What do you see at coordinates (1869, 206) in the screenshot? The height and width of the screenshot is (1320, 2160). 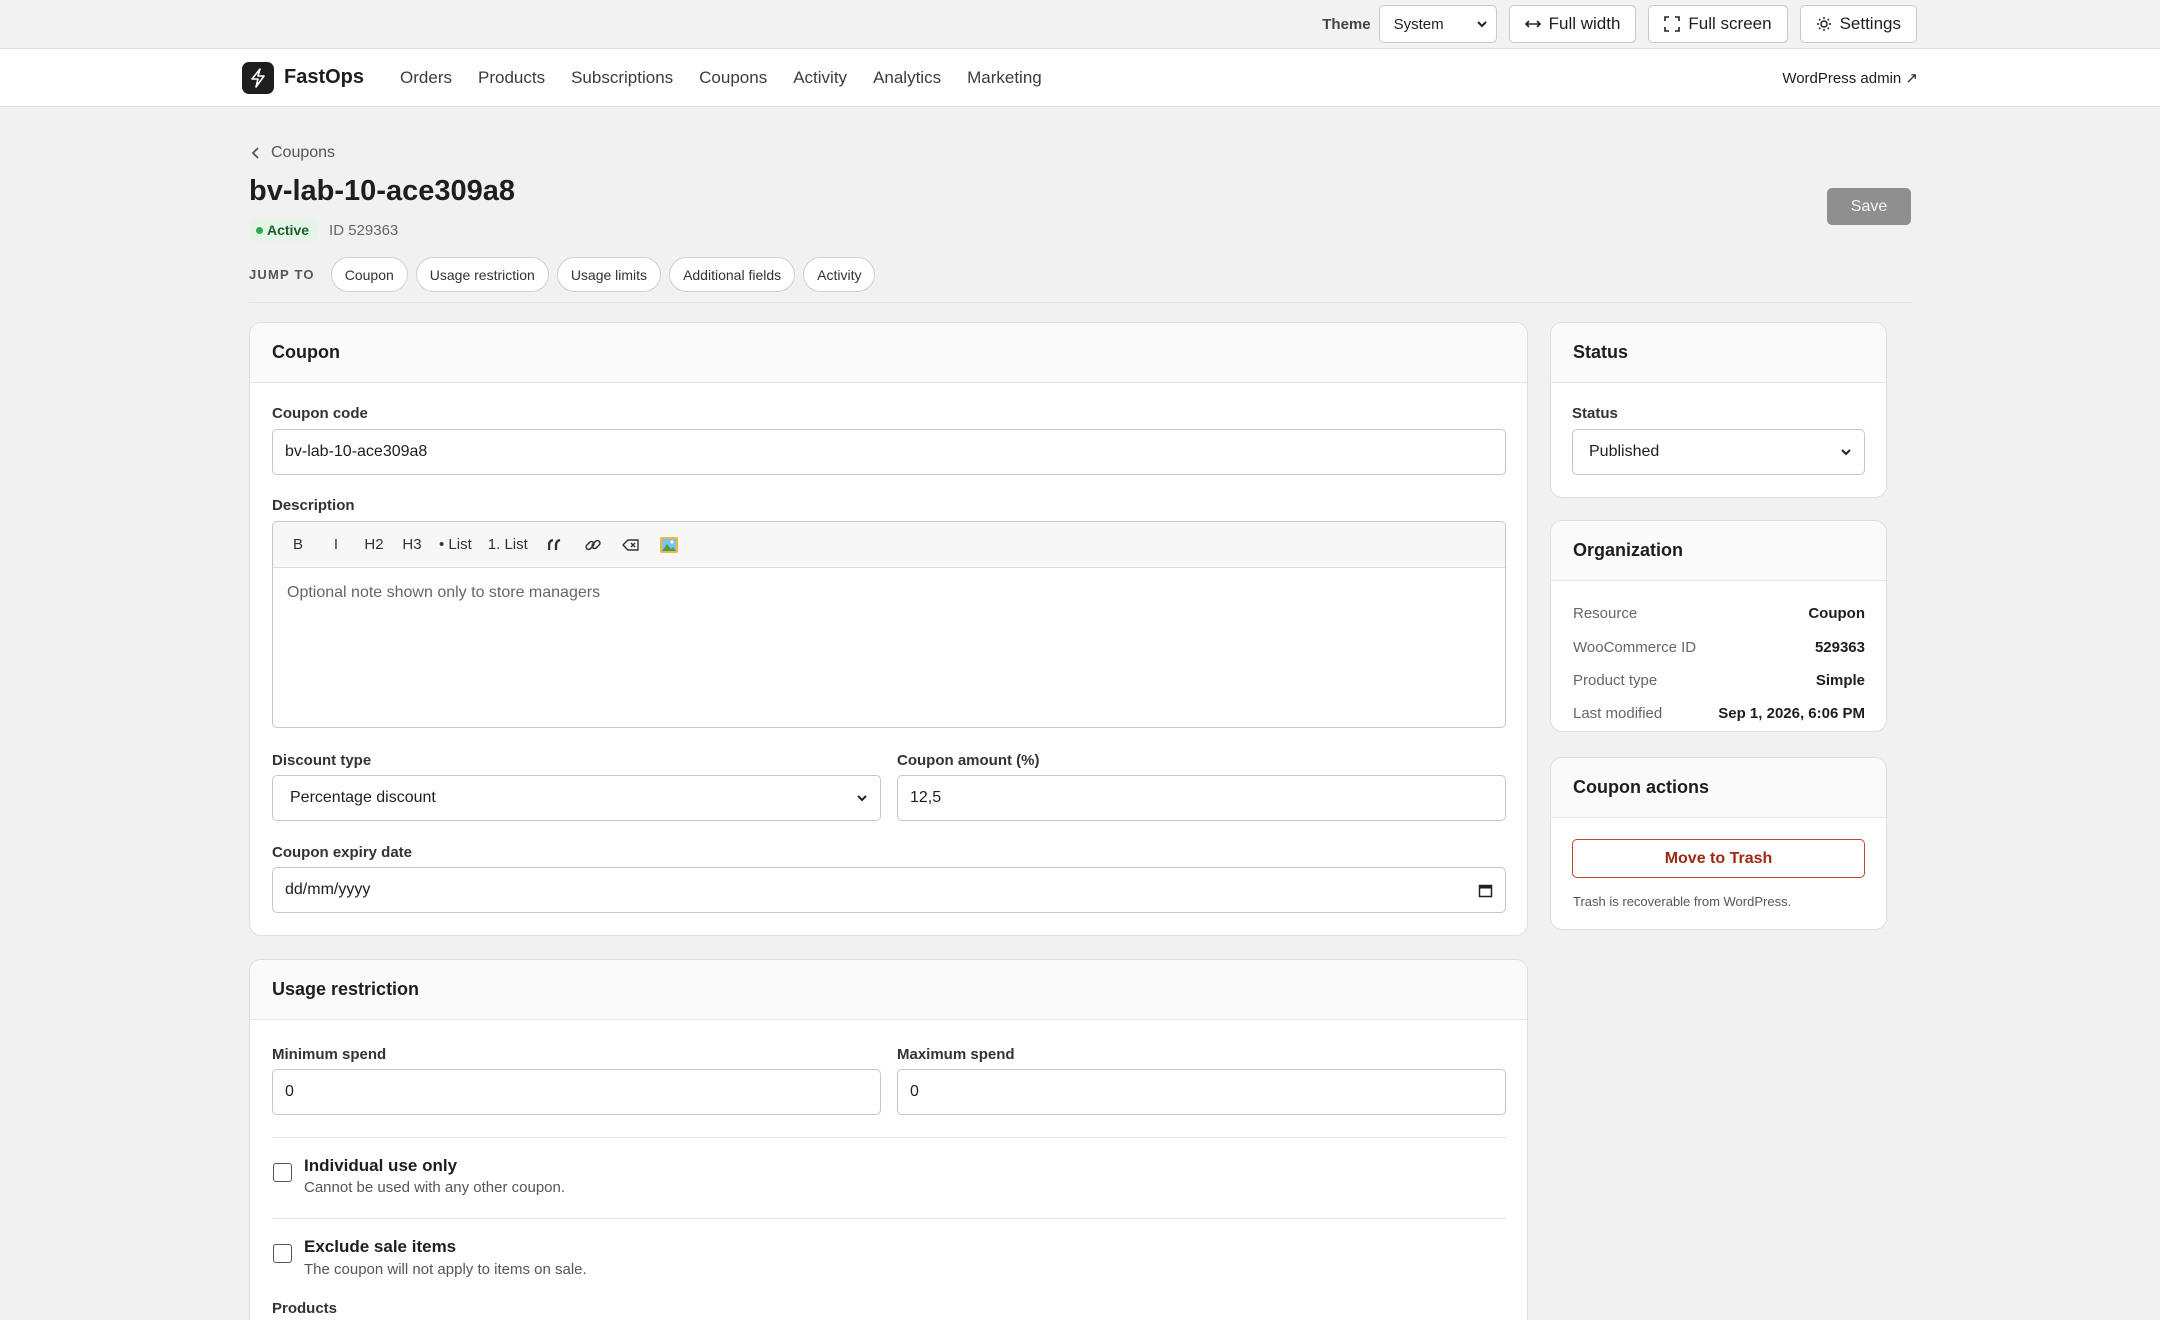 I see `save-button: Save` at bounding box center [1869, 206].